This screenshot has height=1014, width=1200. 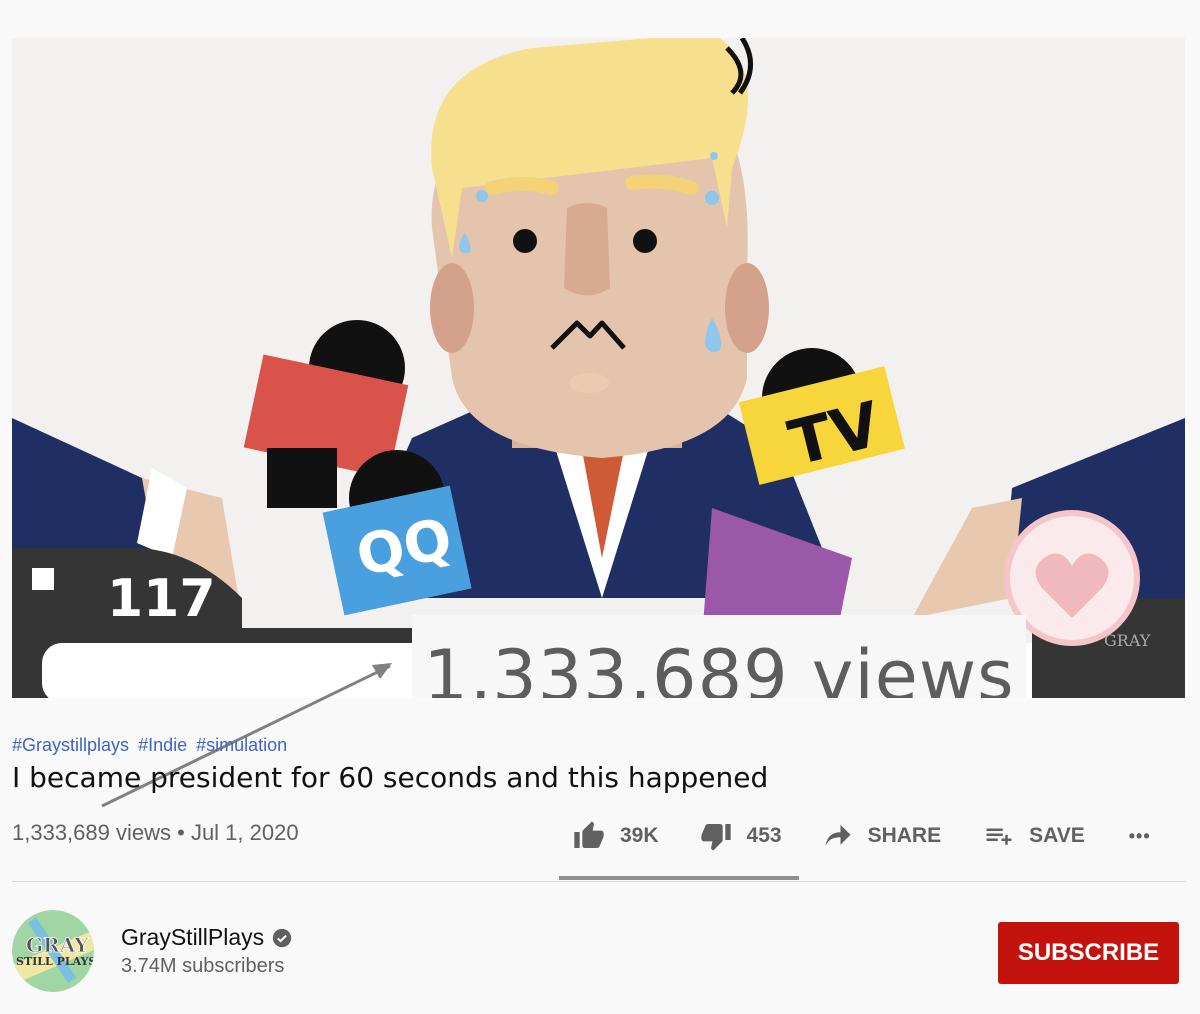 I want to click on overlay-counter: 117, so click(x=161, y=599).